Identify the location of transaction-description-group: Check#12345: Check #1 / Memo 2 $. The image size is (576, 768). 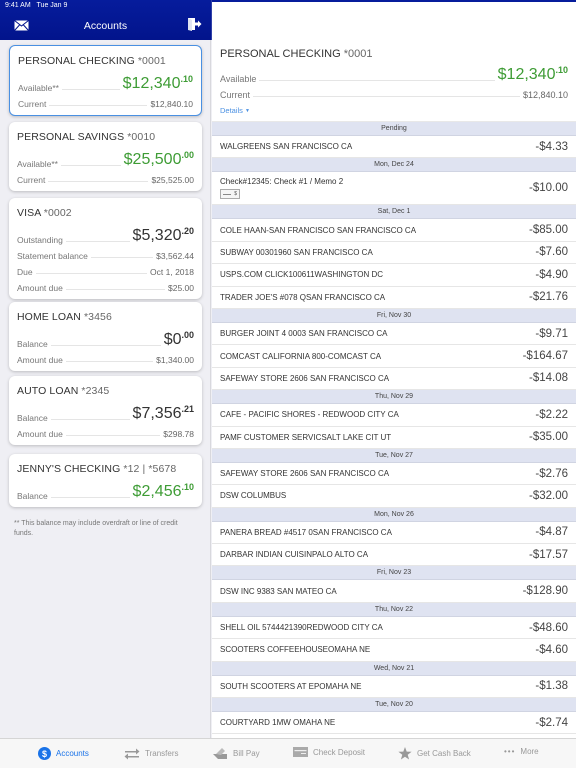
(282, 188).